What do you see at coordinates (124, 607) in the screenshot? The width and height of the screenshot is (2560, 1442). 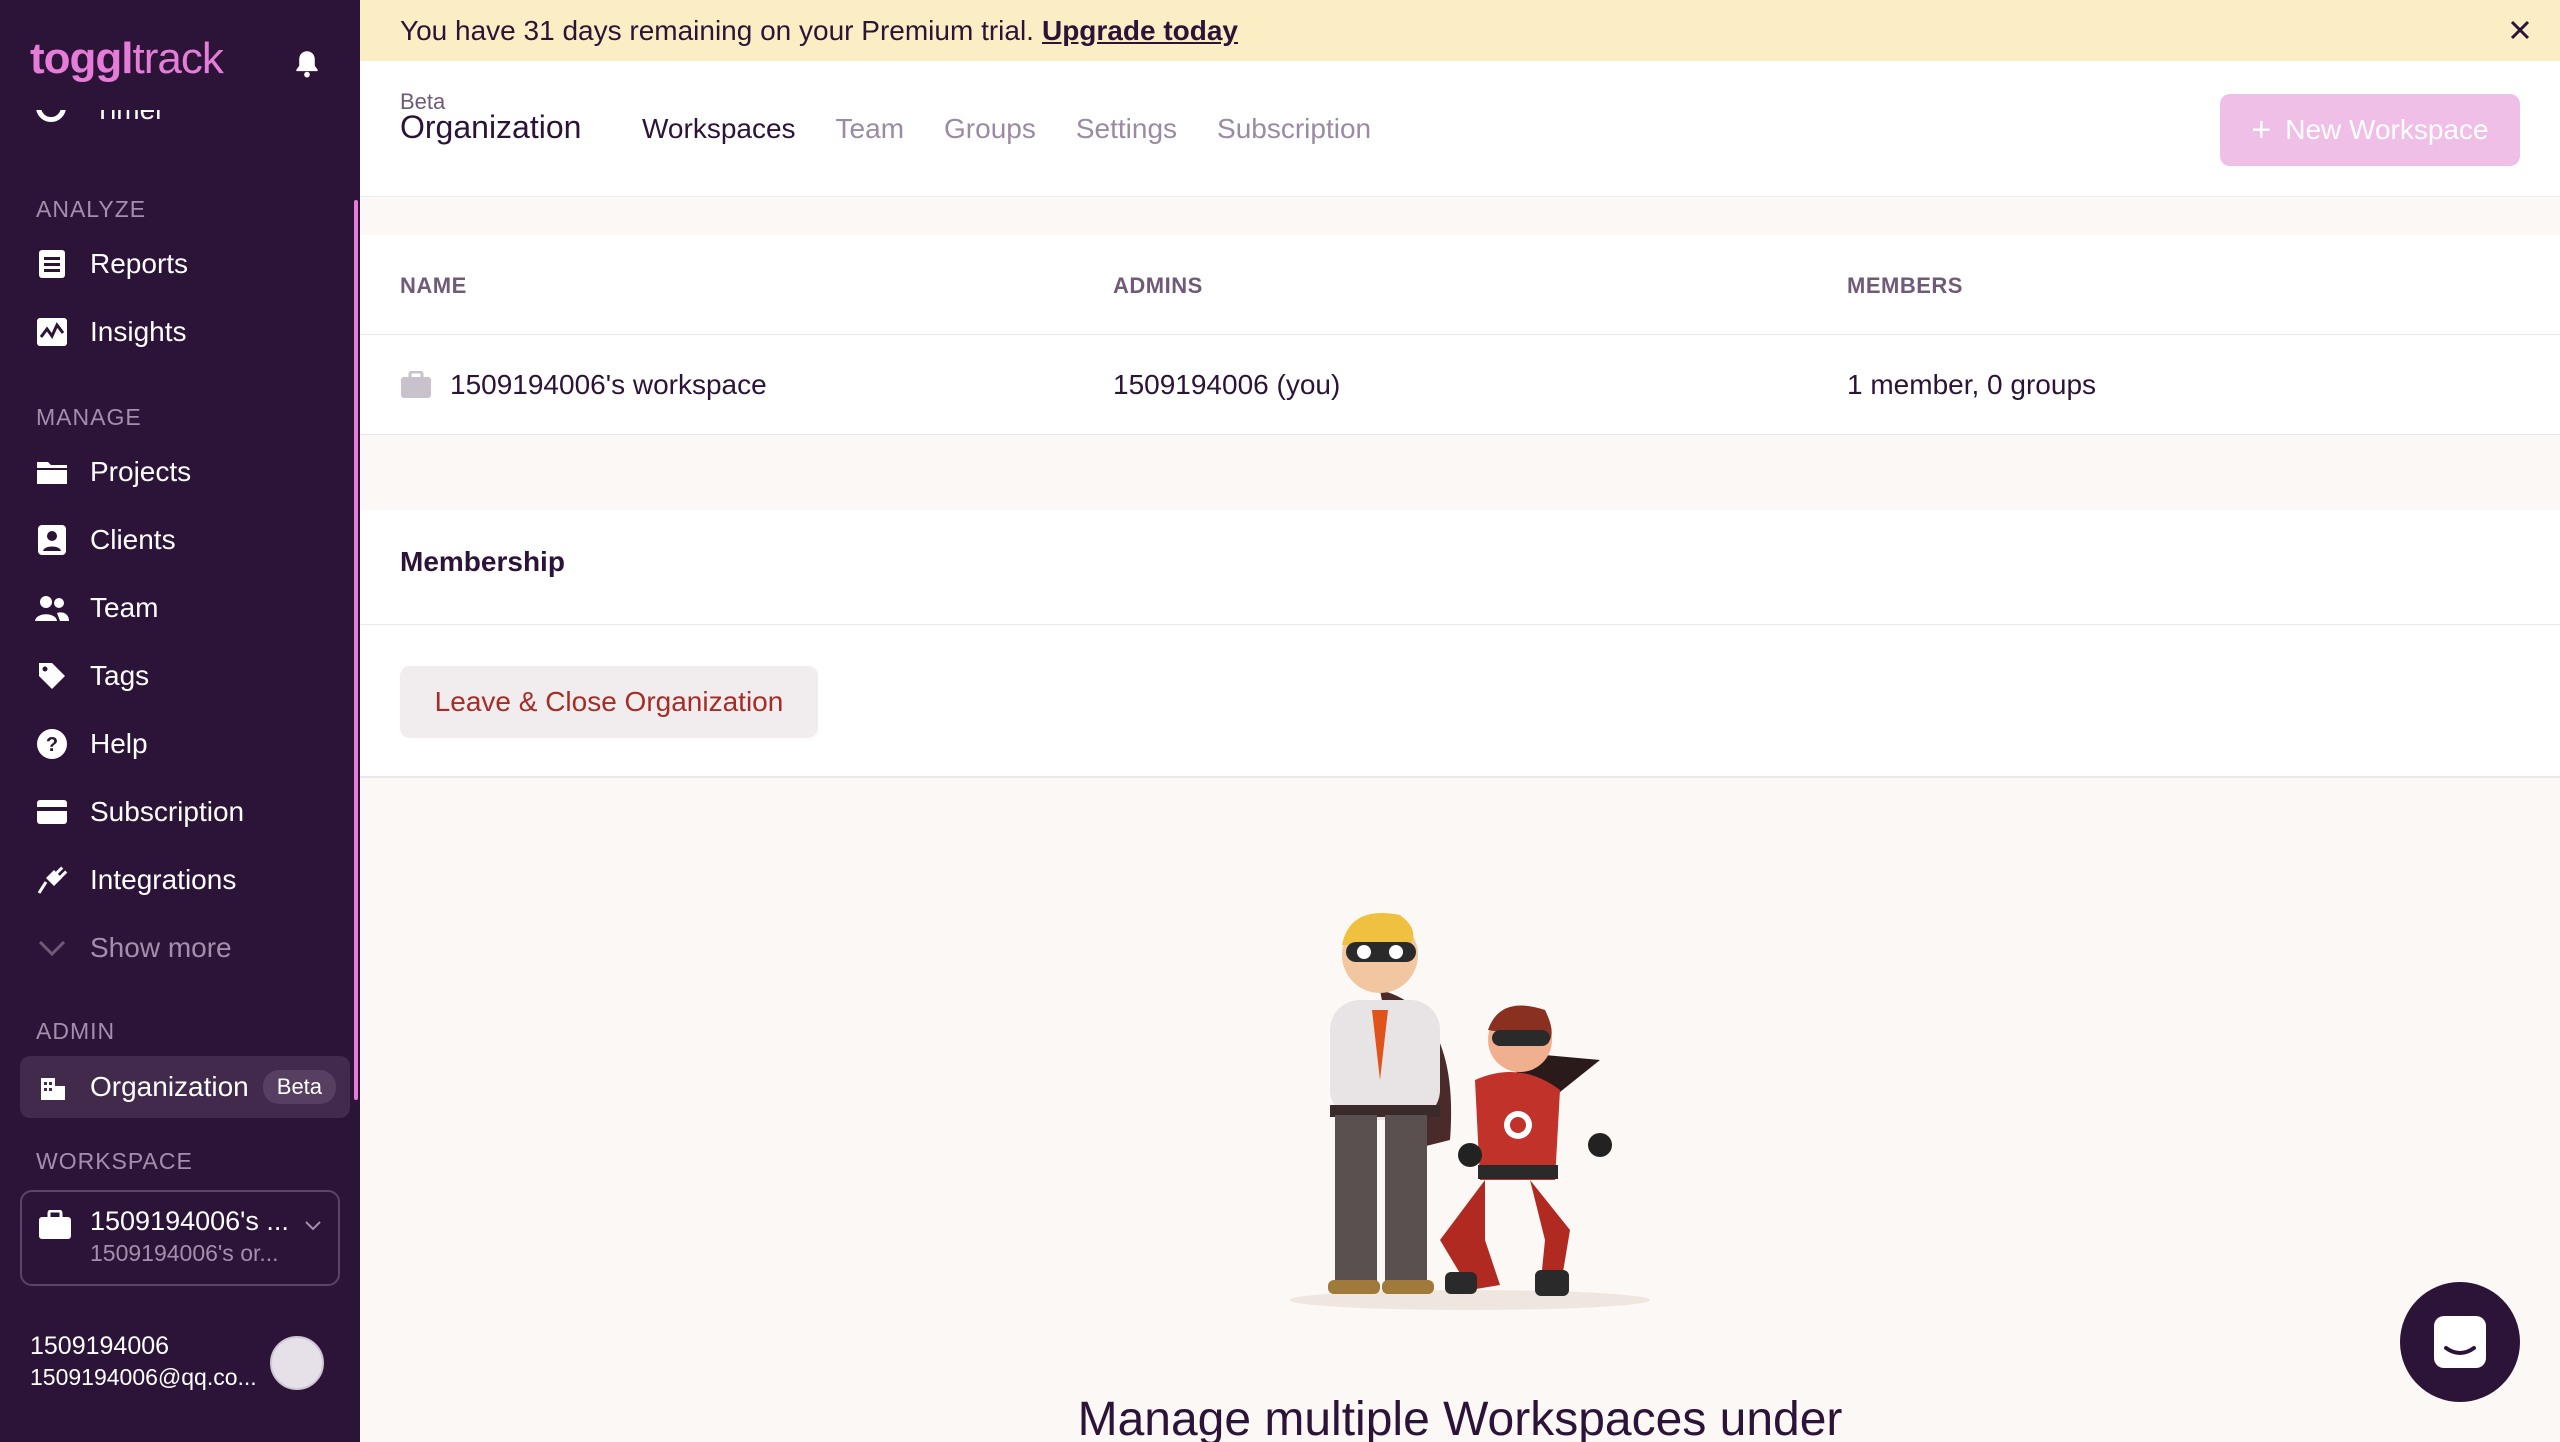 I see `sidebar-item-label: Team` at bounding box center [124, 607].